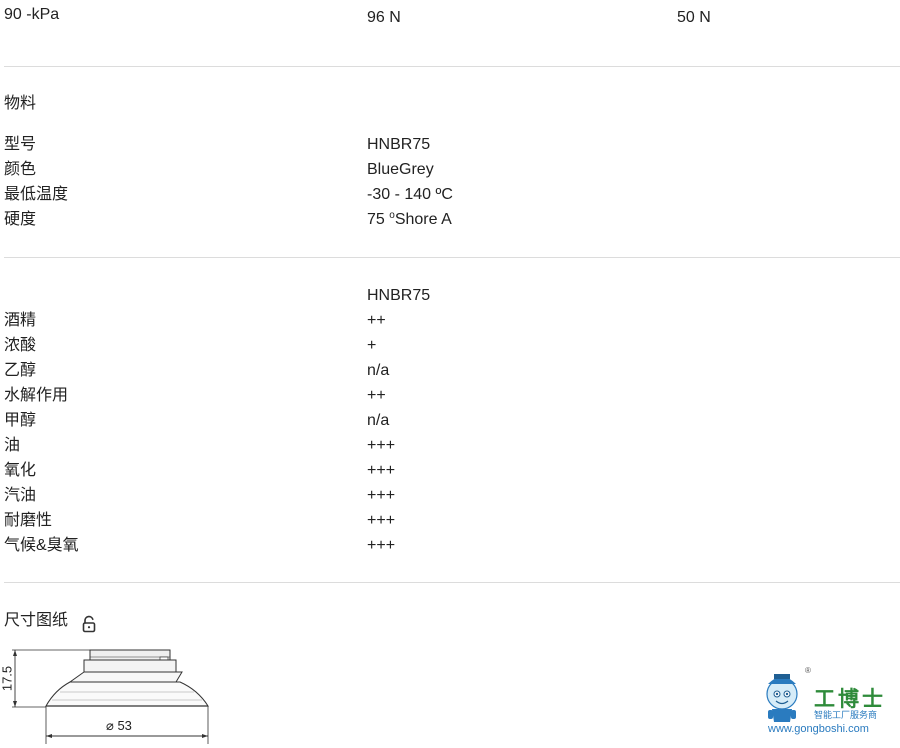 Image resolution: width=900 pixels, height=748 pixels. What do you see at coordinates (36, 194) in the screenshot?
I see `material-label-temperature: 最低温度` at bounding box center [36, 194].